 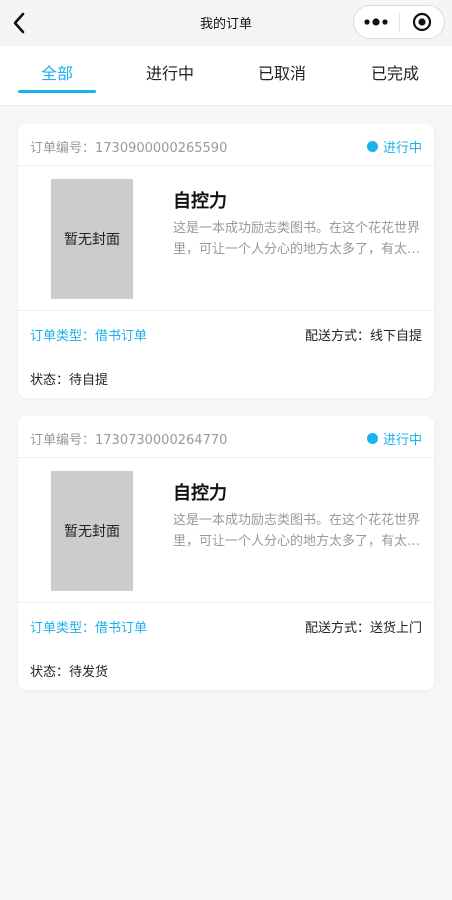 I want to click on active-tab-indicator, so click(x=57, y=91).